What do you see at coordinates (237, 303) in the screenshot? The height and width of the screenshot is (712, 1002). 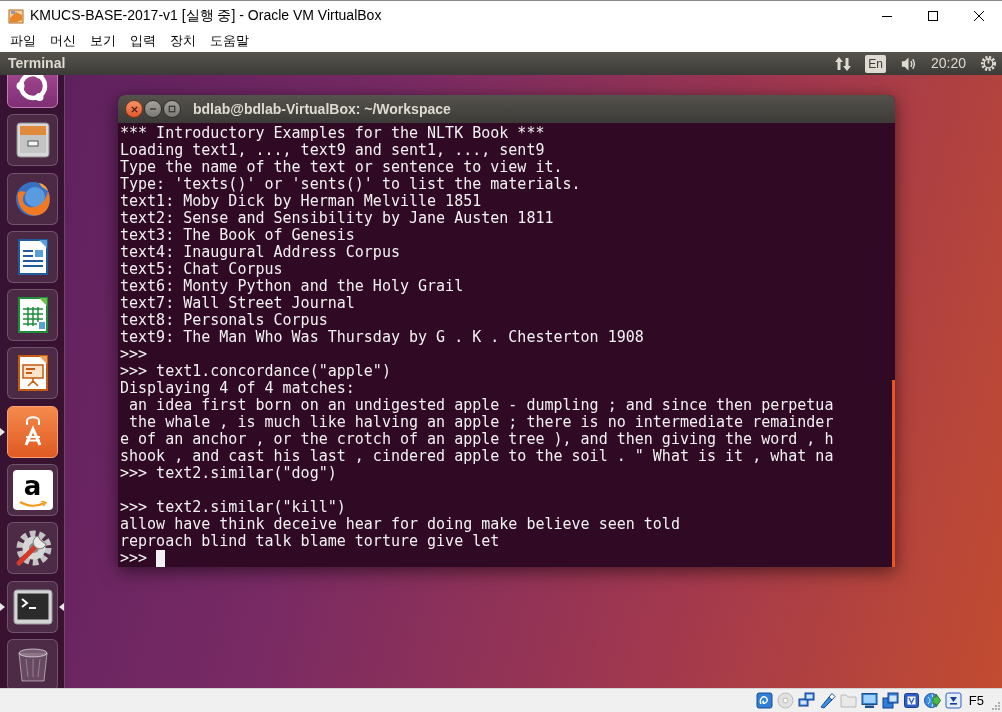 I see `terminal-line: text7: Wall Street Journal` at bounding box center [237, 303].